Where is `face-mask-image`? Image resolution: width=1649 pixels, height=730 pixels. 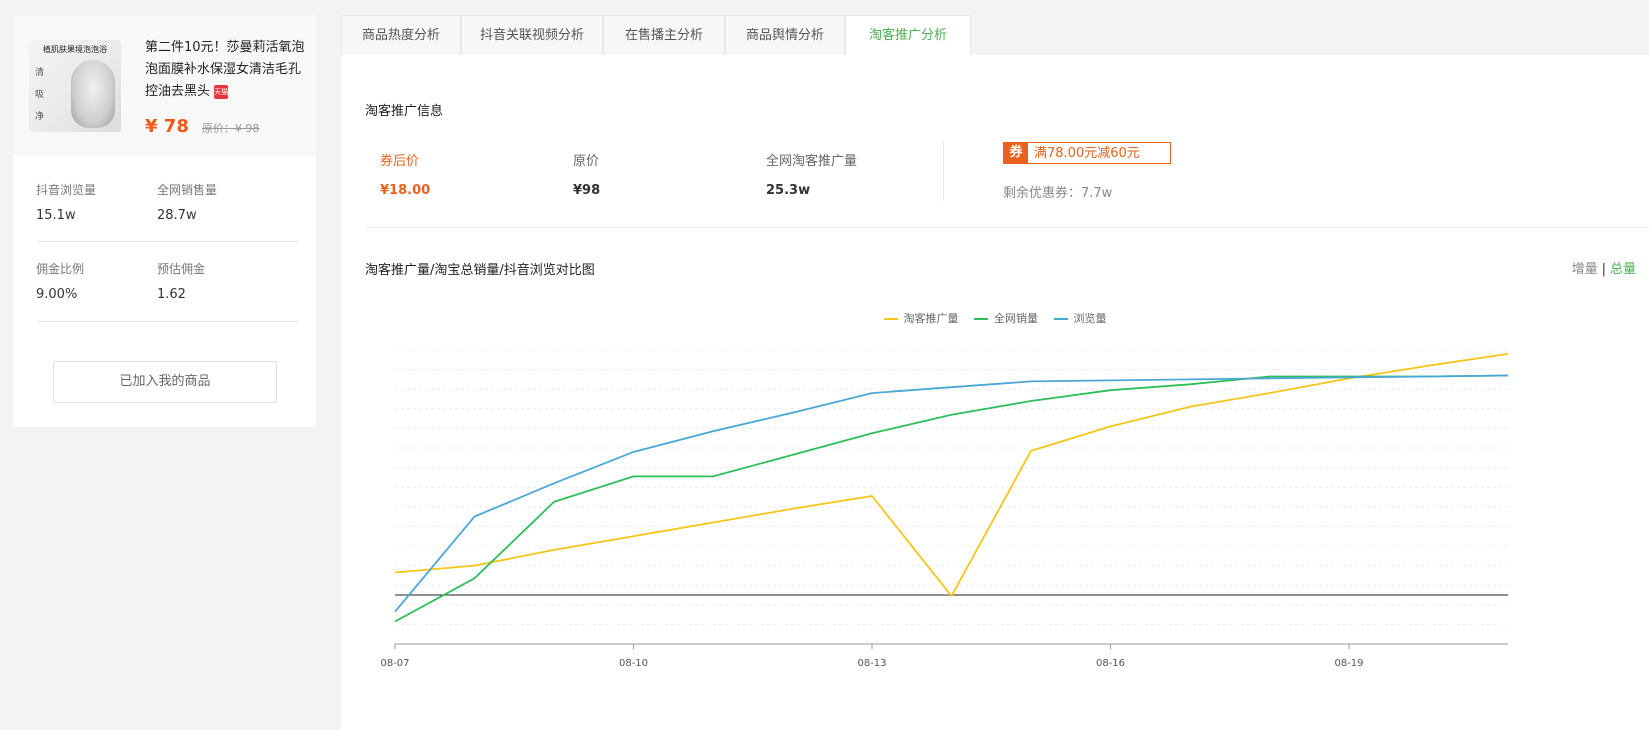 face-mask-image is located at coordinates (93, 94).